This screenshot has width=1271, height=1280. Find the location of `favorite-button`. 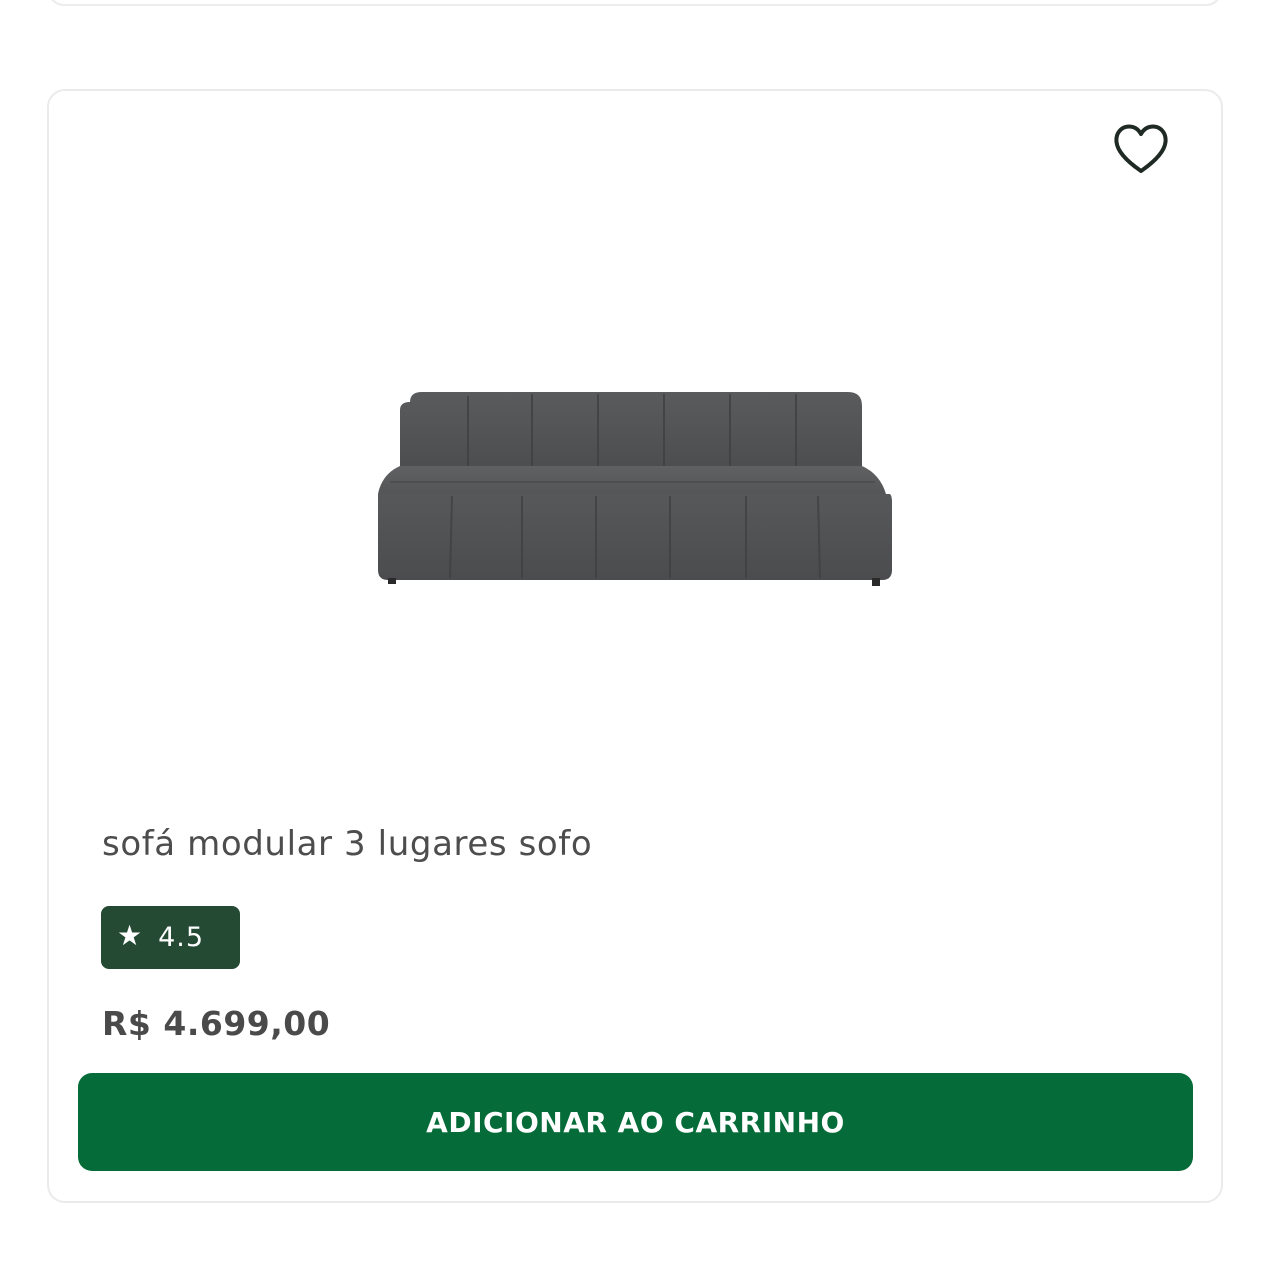

favorite-button is located at coordinates (1141, 149).